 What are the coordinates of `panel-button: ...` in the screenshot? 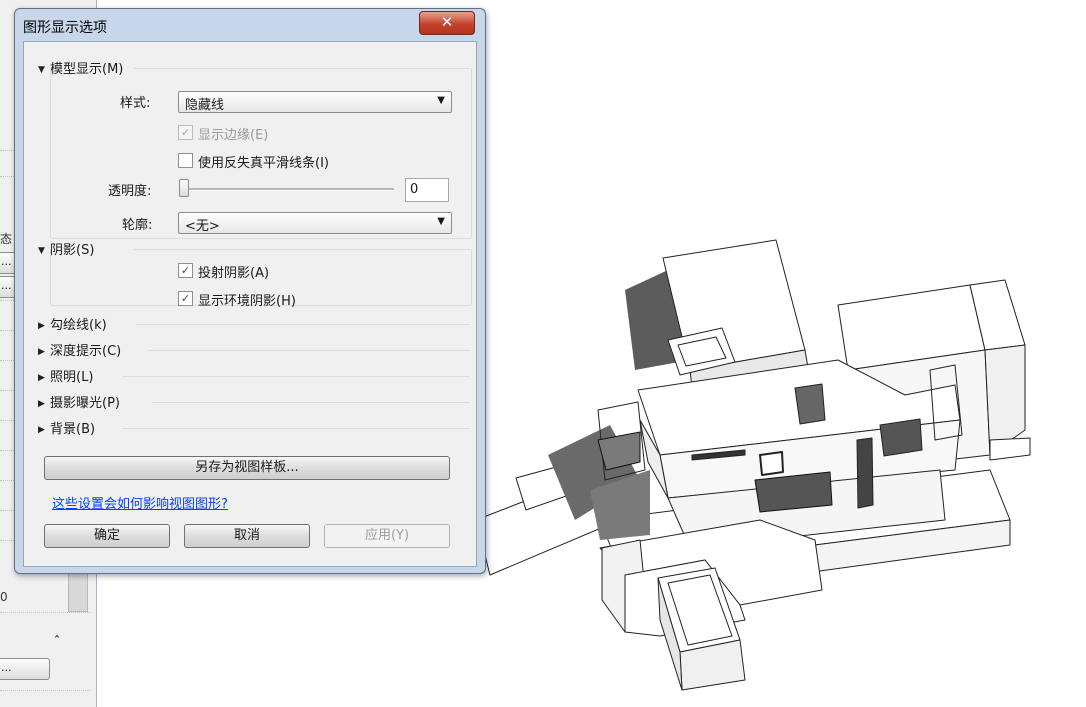 It's located at (25, 669).